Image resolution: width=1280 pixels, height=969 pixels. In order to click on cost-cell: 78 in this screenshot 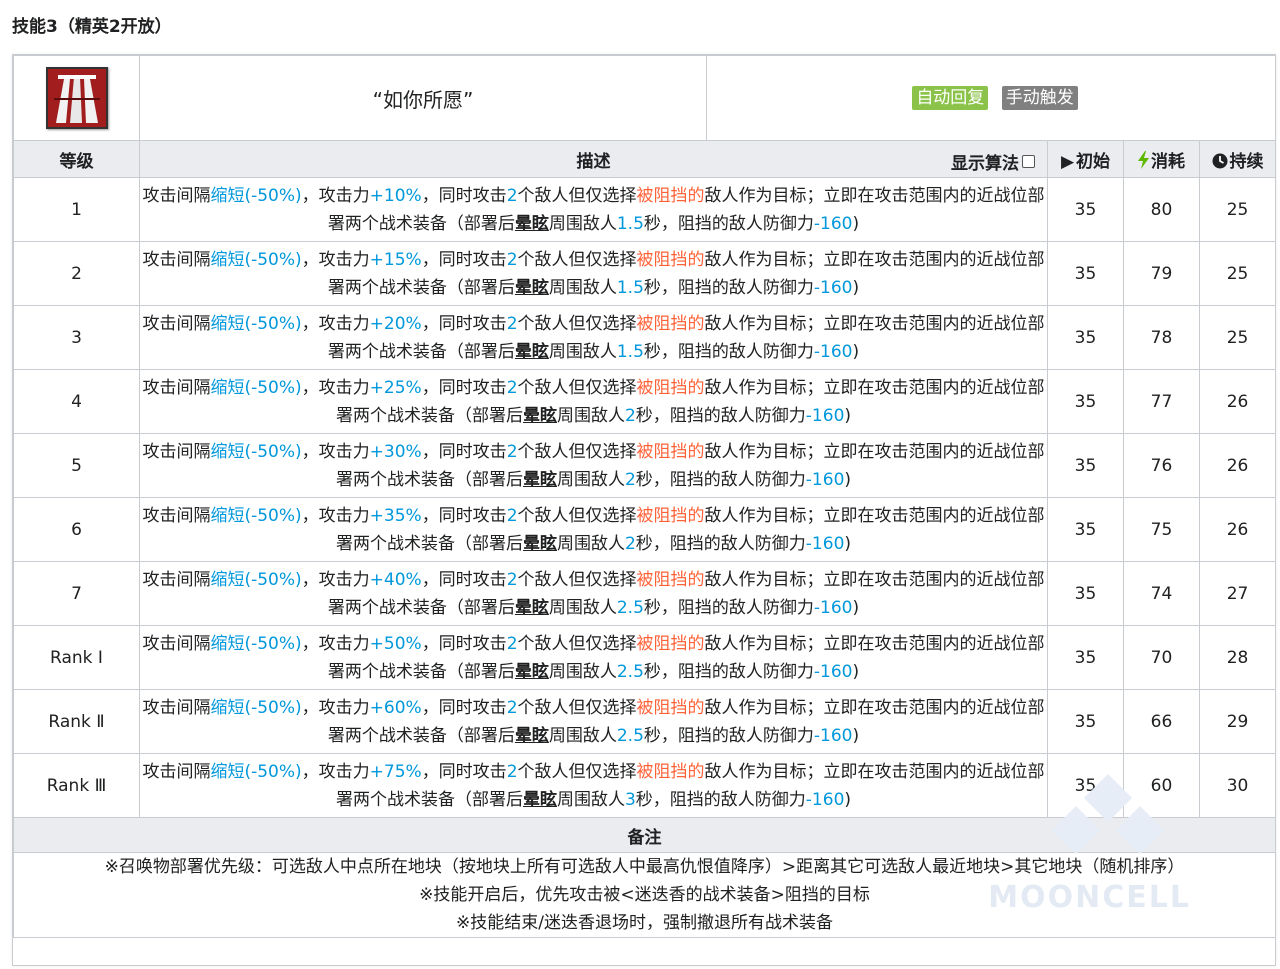, I will do `click(1161, 337)`.